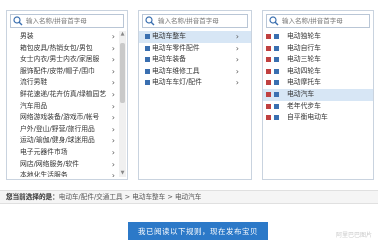 This screenshot has width=378, height=244. Describe the element at coordinates (57, 140) in the screenshot. I see `list-item-label: 运动/瑜伽/健身/球迷用品` at that location.